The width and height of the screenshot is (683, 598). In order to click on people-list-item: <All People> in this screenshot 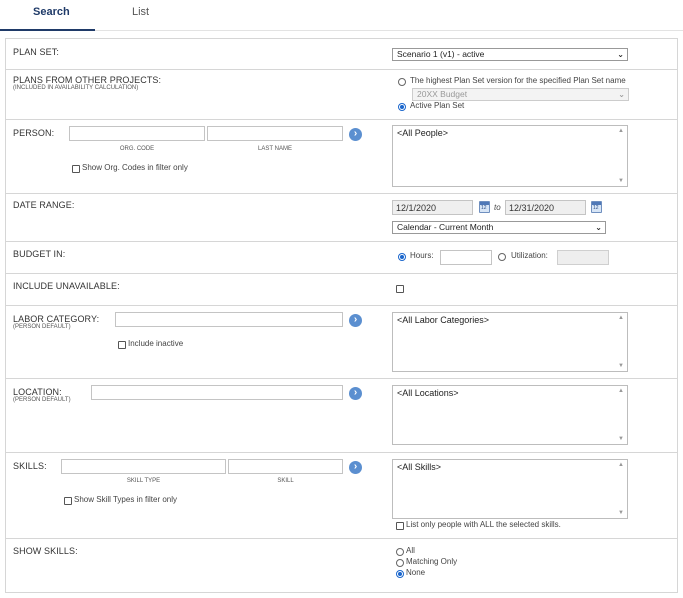, I will do `click(422, 133)`.